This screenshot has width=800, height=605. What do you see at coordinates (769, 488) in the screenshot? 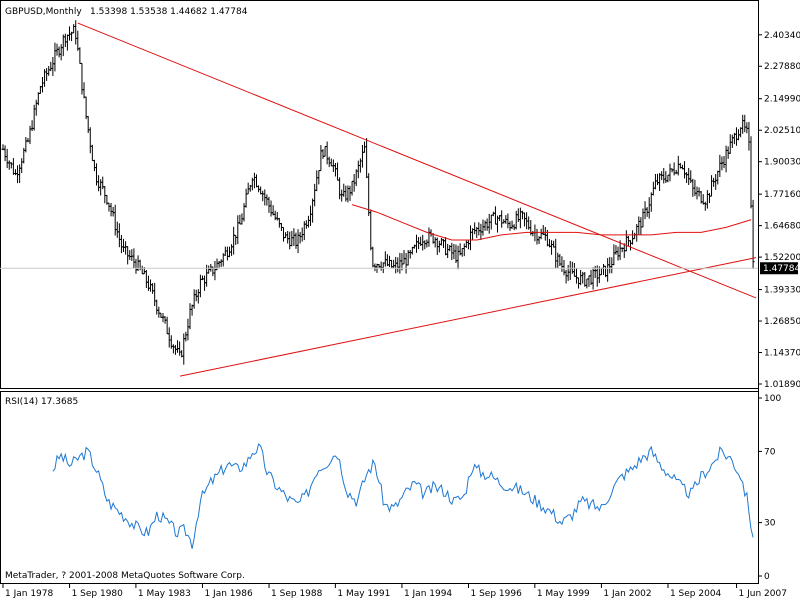
I see `rsi-axis: 100 70 30 0` at bounding box center [769, 488].